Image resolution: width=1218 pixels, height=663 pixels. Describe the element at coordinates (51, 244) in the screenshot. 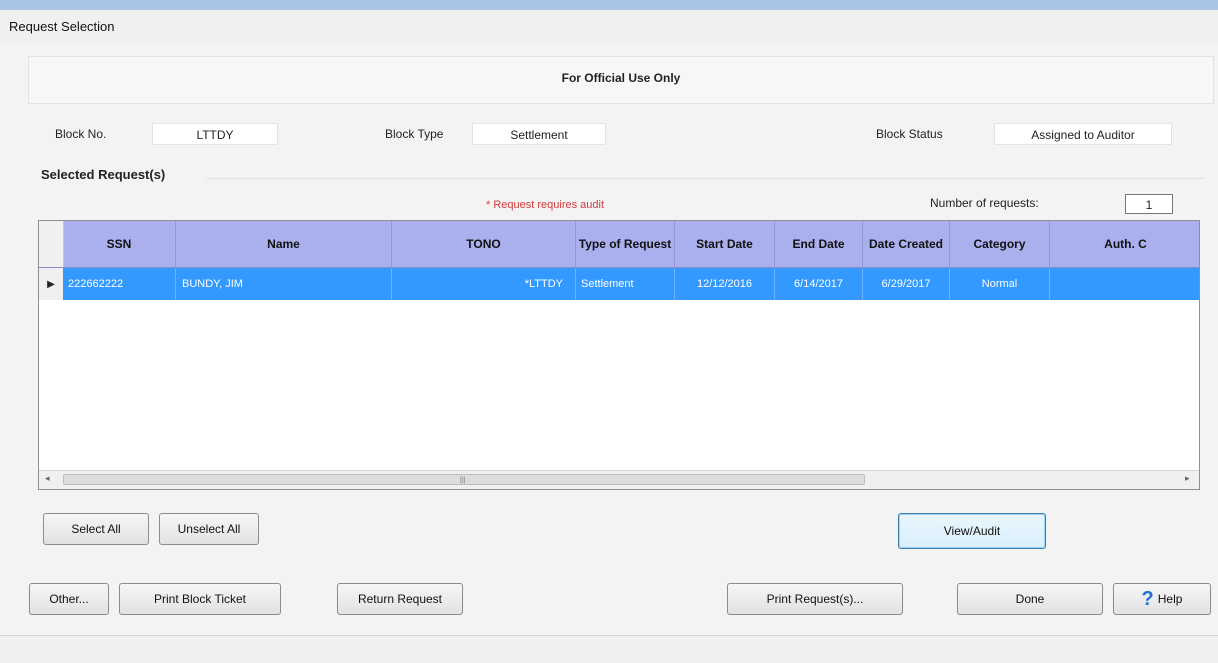

I see `grid-corner` at that location.